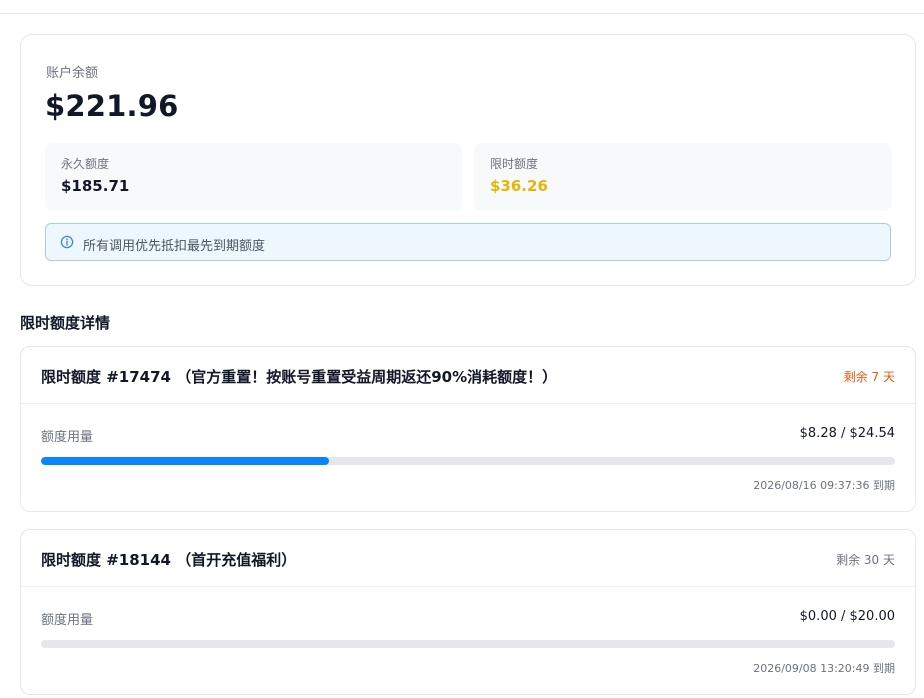 The width and height of the screenshot is (924, 698). What do you see at coordinates (112, 106) in the screenshot?
I see `balance-total: $221.96` at bounding box center [112, 106].